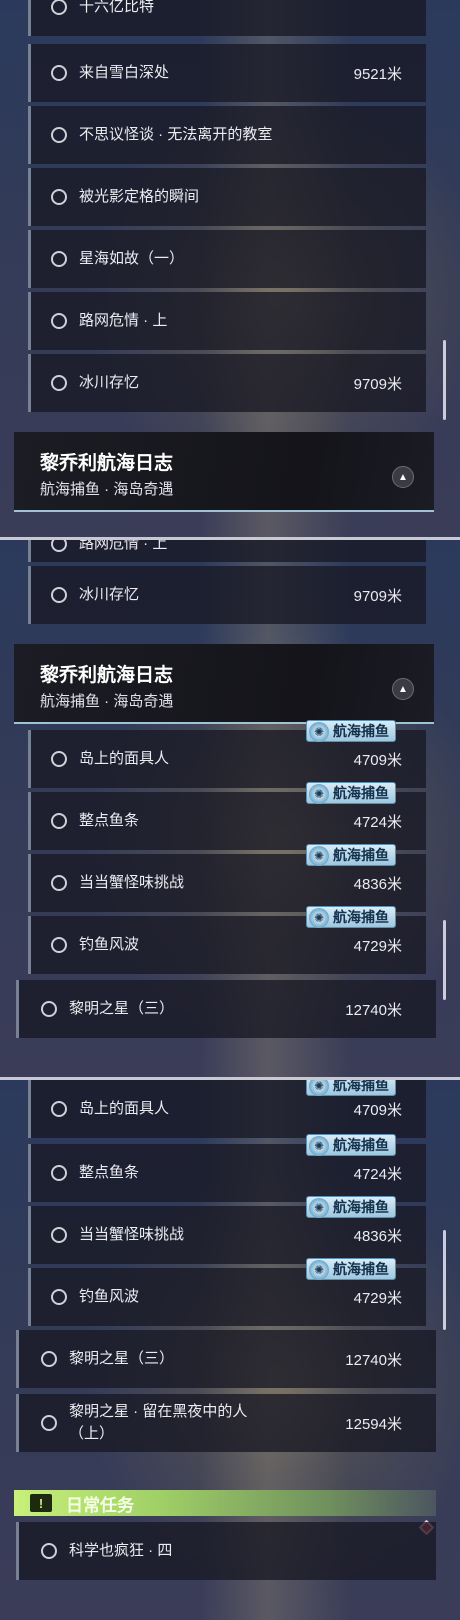  I want to click on daily-tasks-title: 日常任务, so click(100, 1505).